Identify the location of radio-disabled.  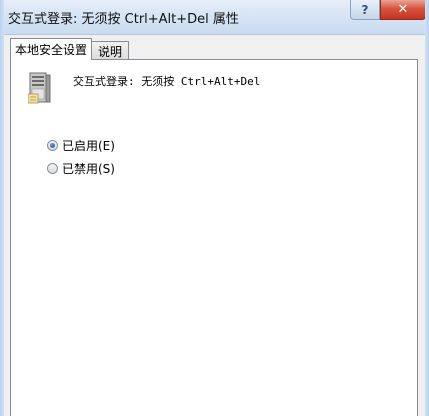
(52, 168).